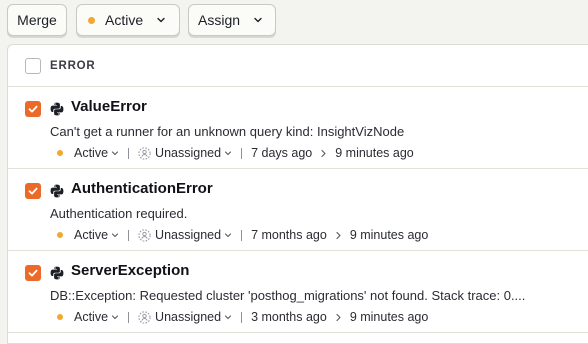 The height and width of the screenshot is (344, 588). Describe the element at coordinates (294, 22) in the screenshot. I see `toolbar: Merge Active Assign` at that location.